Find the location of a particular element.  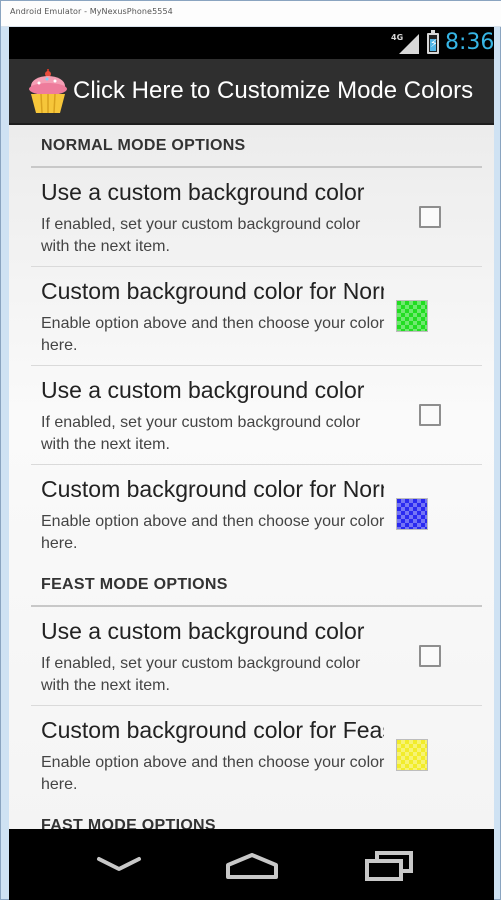

recents-icon is located at coordinates (389, 865).